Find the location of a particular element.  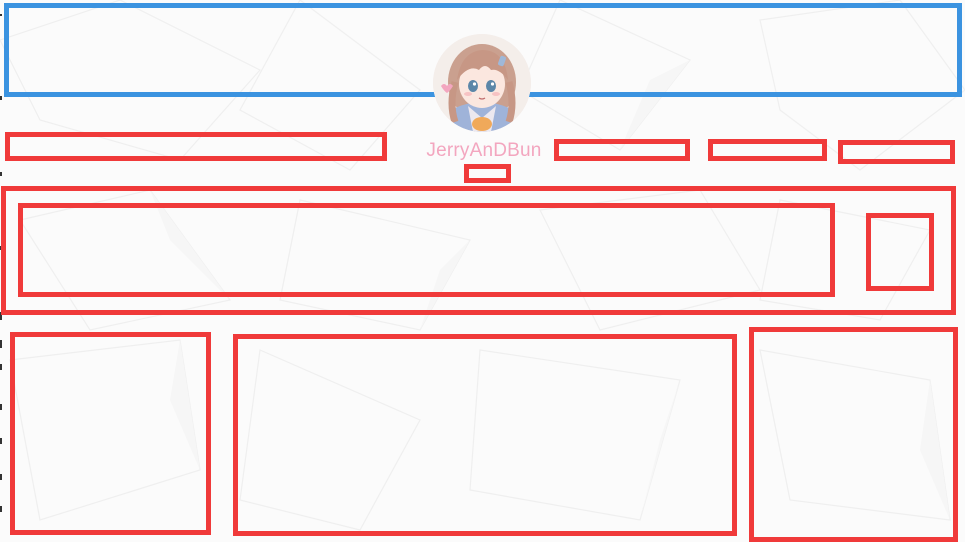

username-label: JerryAnDBun is located at coordinates (484, 151).